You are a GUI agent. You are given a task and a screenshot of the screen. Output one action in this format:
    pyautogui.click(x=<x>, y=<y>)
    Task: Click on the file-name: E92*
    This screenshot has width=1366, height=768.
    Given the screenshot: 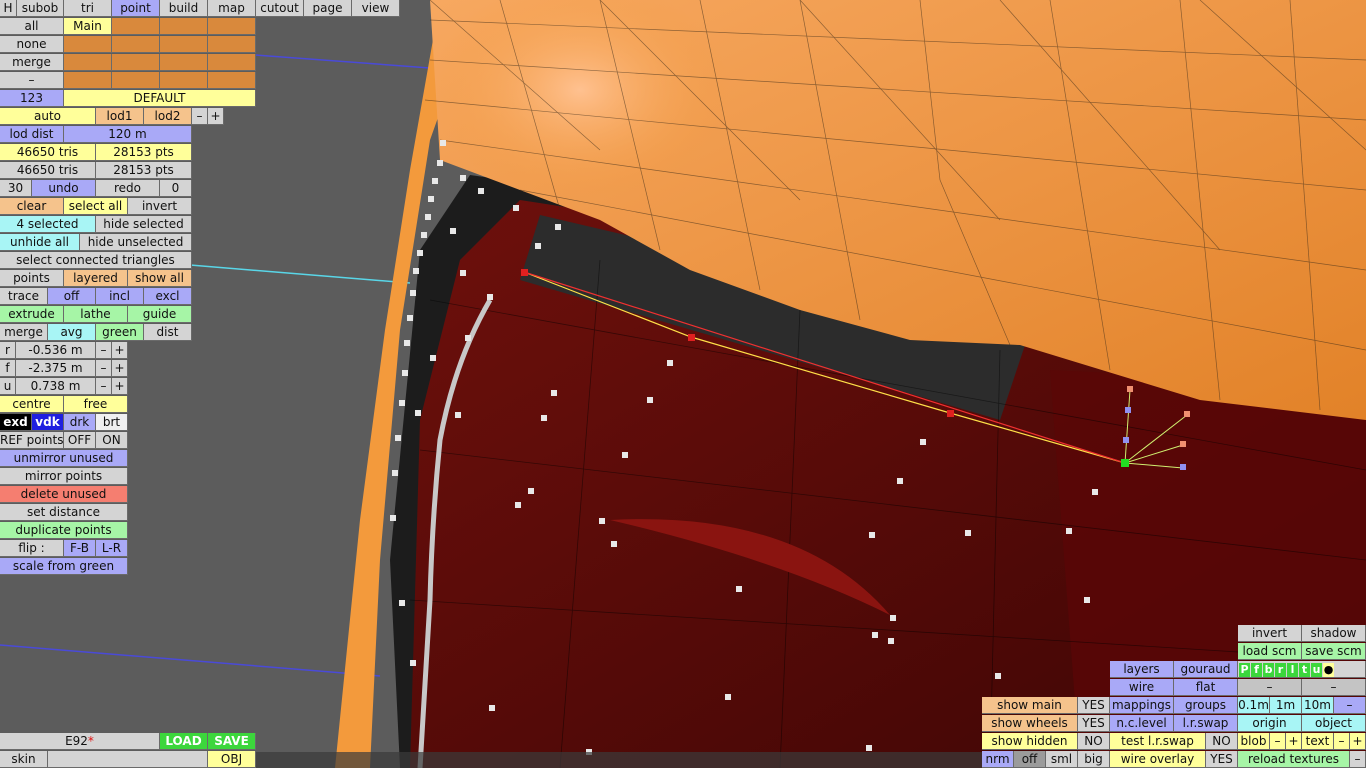 What is the action you would take?
    pyautogui.click(x=80, y=741)
    